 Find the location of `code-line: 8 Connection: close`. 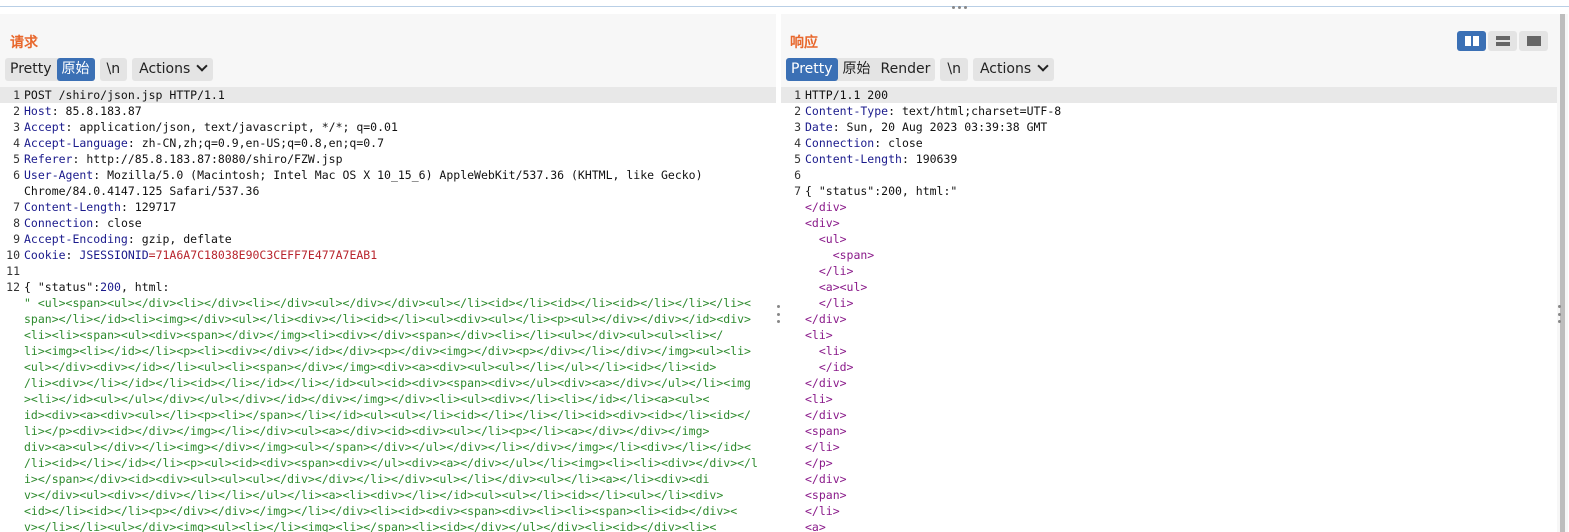

code-line: 8 Connection: close is located at coordinates (388, 223).